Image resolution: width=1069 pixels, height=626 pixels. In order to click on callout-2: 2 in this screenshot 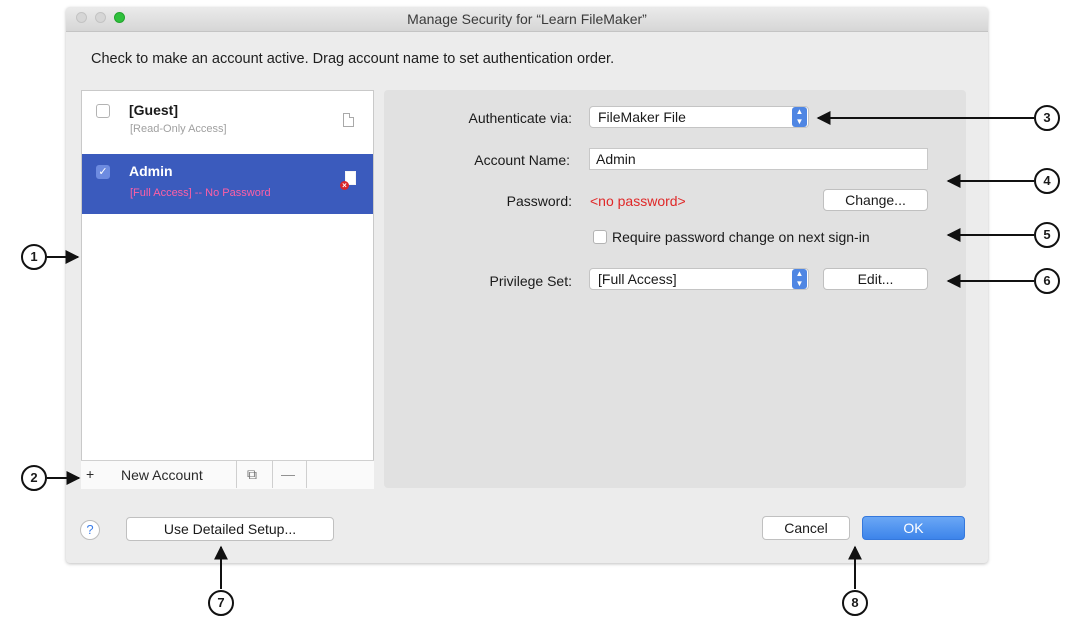, I will do `click(34, 478)`.